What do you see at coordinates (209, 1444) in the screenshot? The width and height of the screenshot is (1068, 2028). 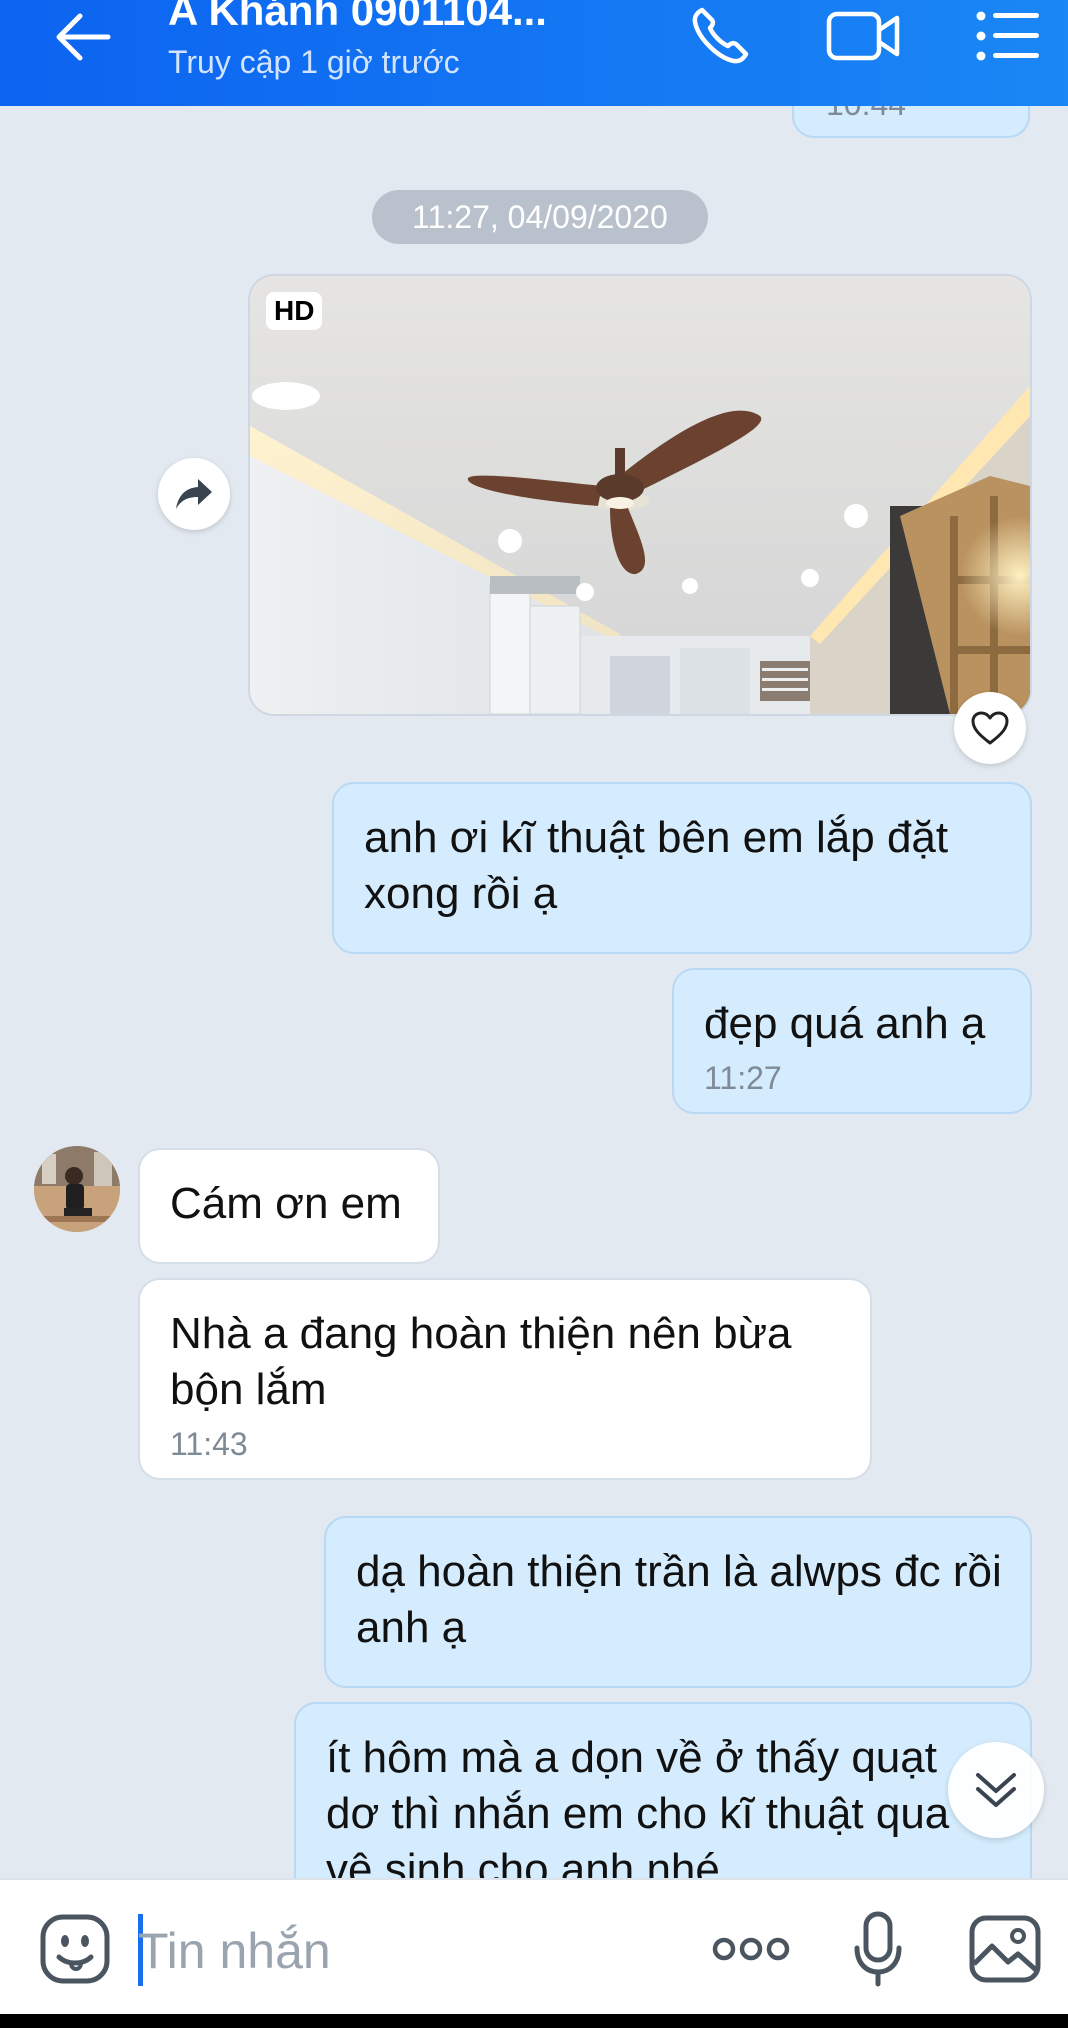 I see `message-time: 11:43` at bounding box center [209, 1444].